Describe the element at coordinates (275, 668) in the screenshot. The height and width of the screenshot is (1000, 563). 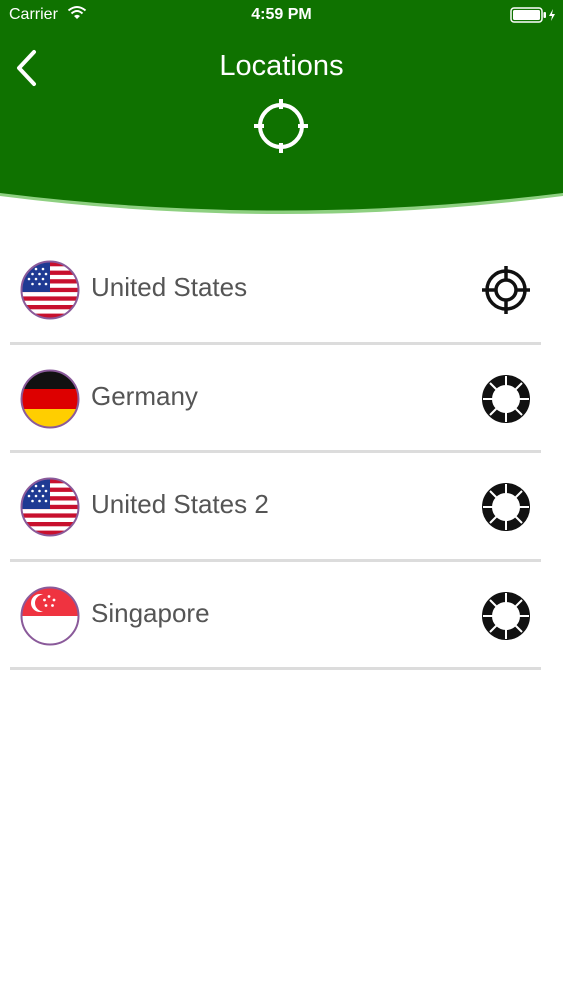
I see `row-divider` at that location.